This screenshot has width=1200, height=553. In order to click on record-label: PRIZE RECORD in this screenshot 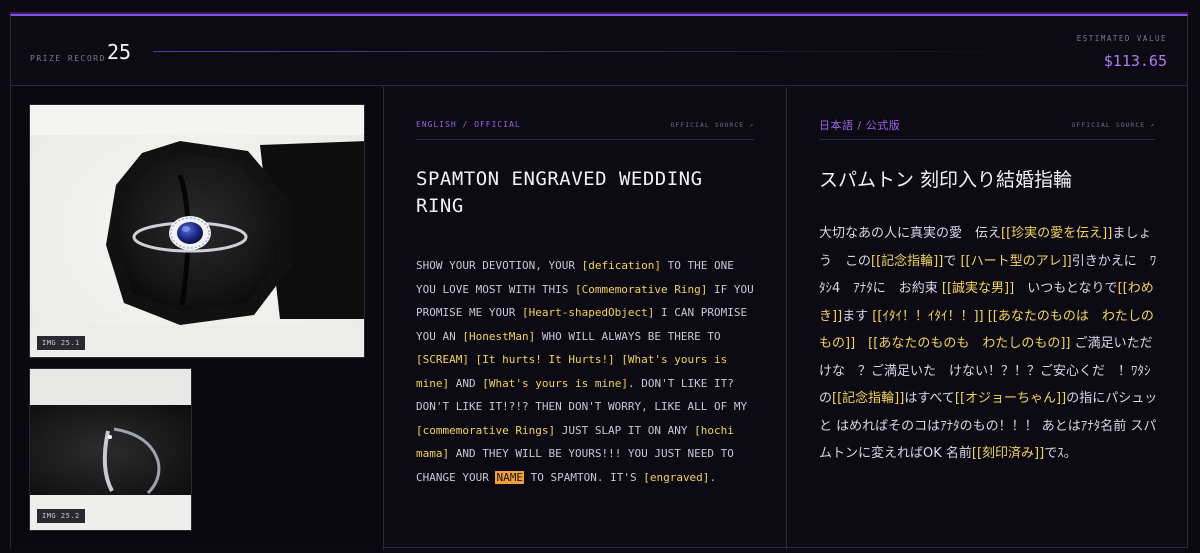, I will do `click(68, 58)`.